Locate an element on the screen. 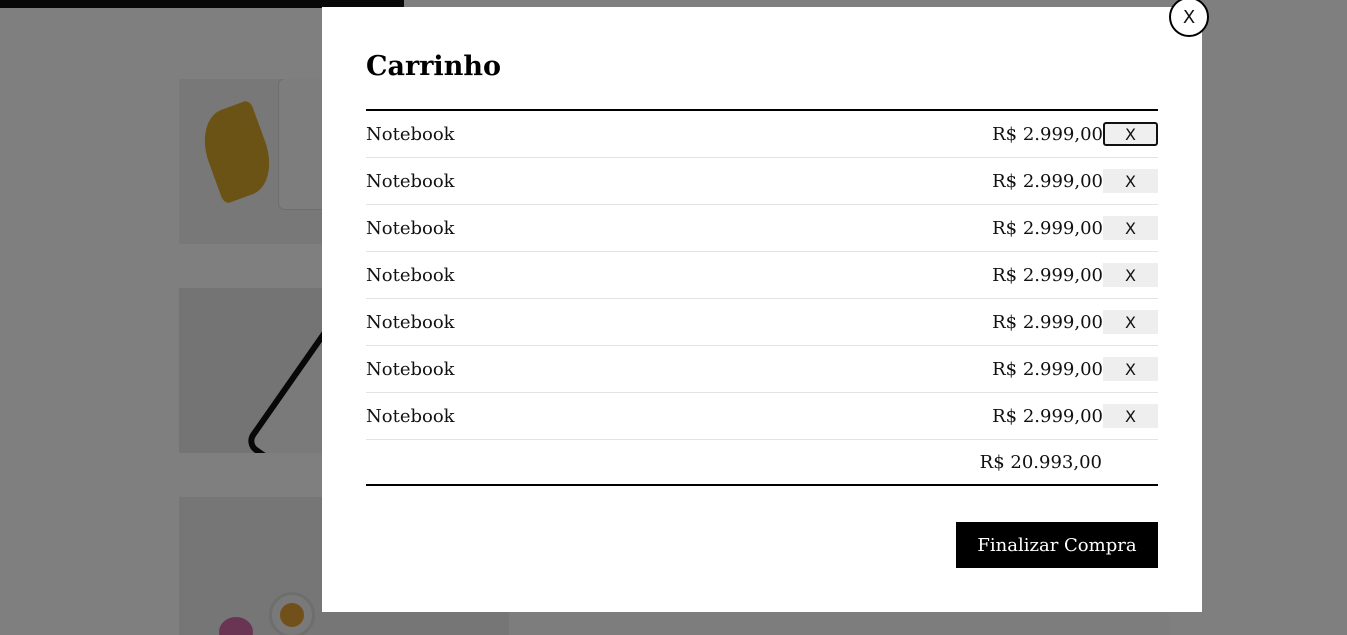  checkout-button: Finalizar Compra is located at coordinates (1057, 545).